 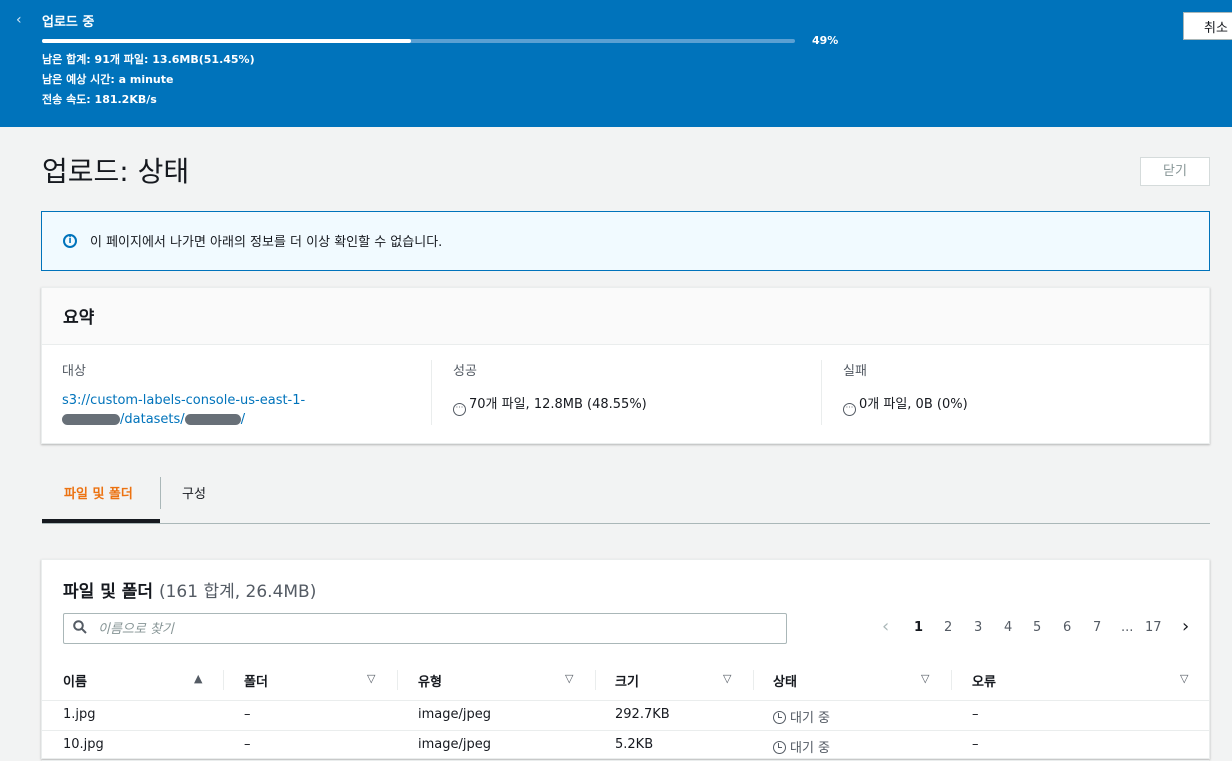 I want to click on collapse-icon: ‹, so click(x=19, y=20).